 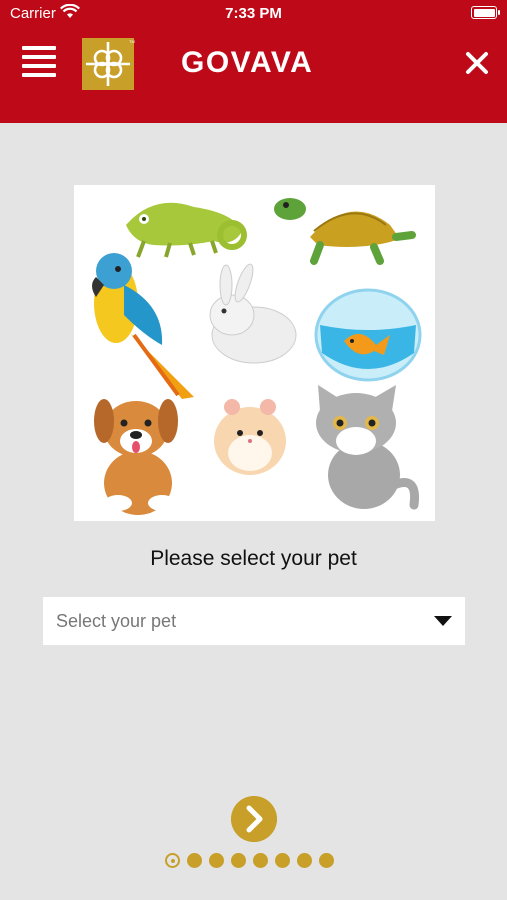 I want to click on app-header: Carrier 7:33 PM TM GOVAVA, so click(x=253, y=61).